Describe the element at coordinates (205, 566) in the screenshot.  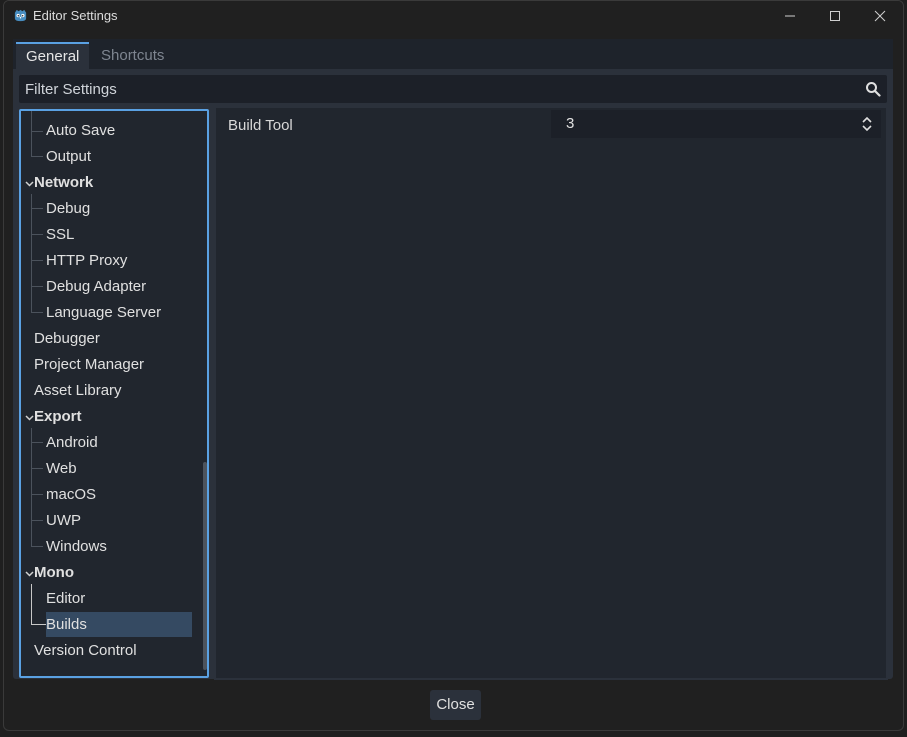
I see `tree-scrollbar` at that location.